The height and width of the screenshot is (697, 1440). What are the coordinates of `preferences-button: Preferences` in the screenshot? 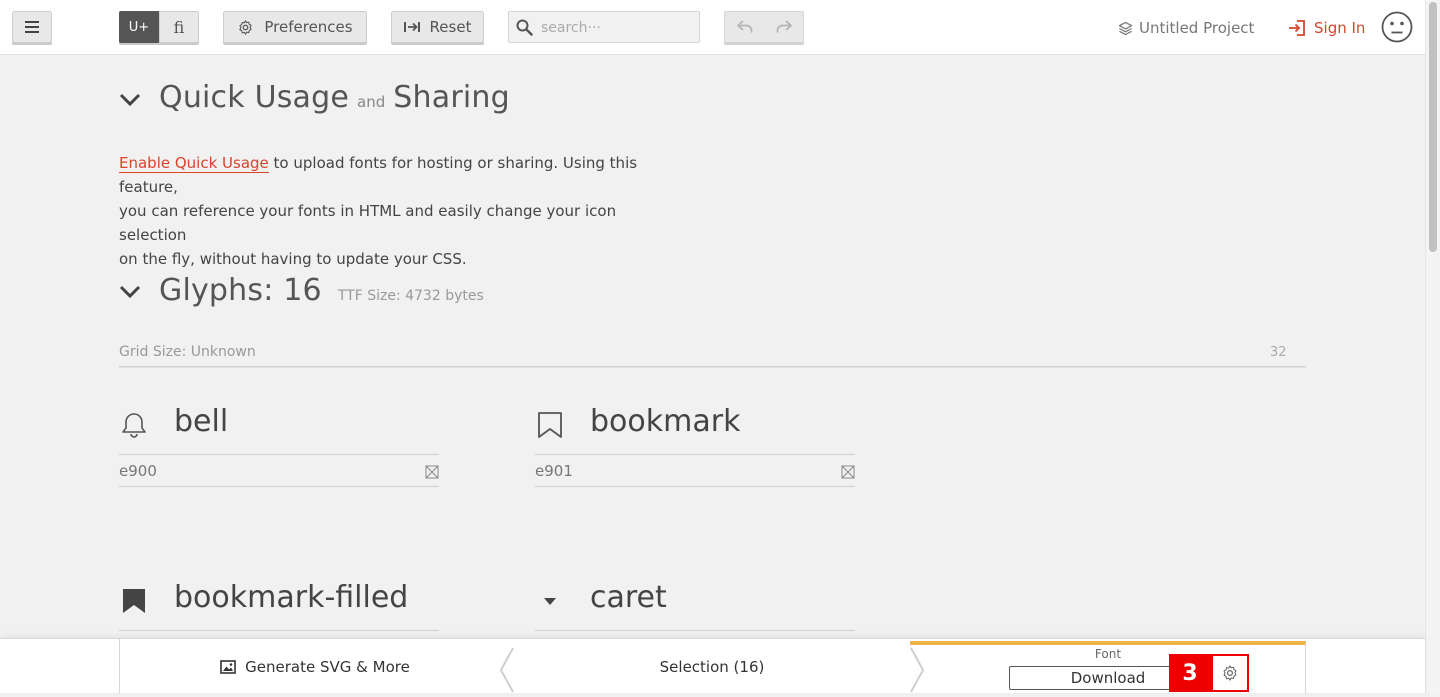 It's located at (295, 27).